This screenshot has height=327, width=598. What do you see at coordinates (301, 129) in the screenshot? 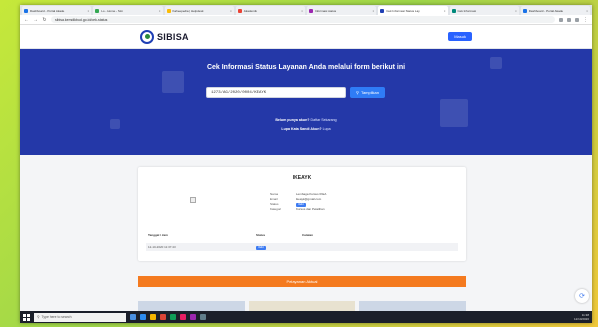
I see `forgot-prompt: Lupa Kata Sandi Akun?` at bounding box center [301, 129].